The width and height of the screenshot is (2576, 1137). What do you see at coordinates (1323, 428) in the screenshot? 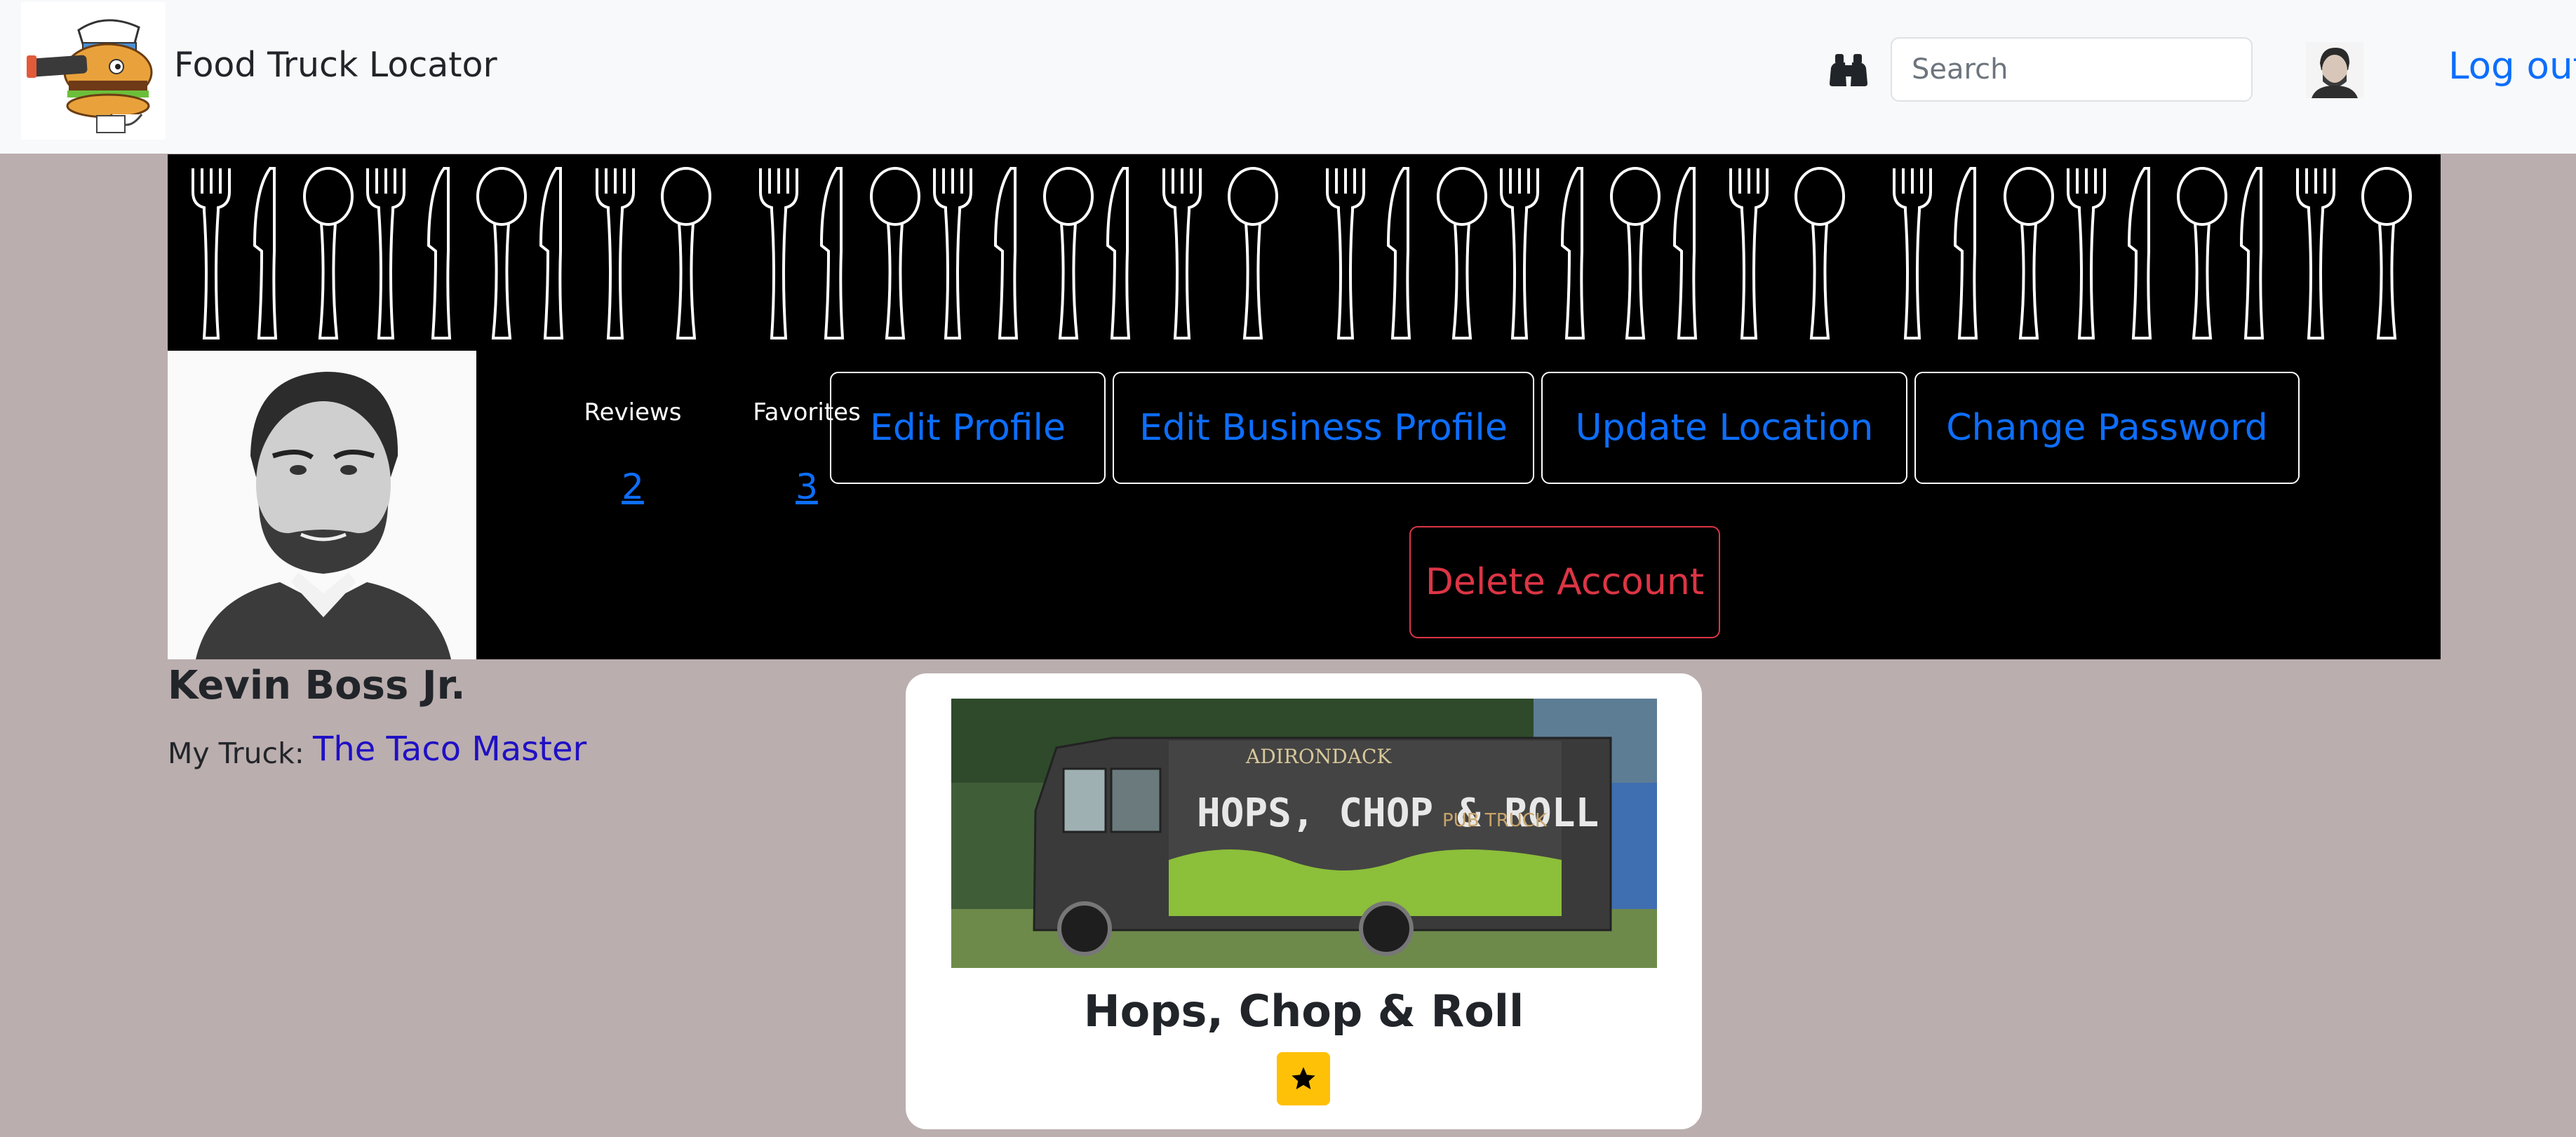
I see `edit-business-profile-button: Edit Business Profile` at bounding box center [1323, 428].